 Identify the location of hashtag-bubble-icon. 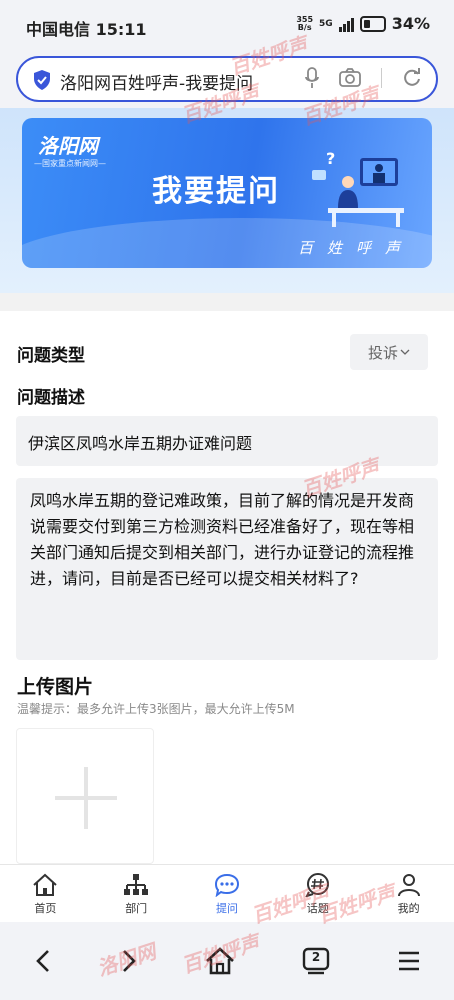
(317, 885).